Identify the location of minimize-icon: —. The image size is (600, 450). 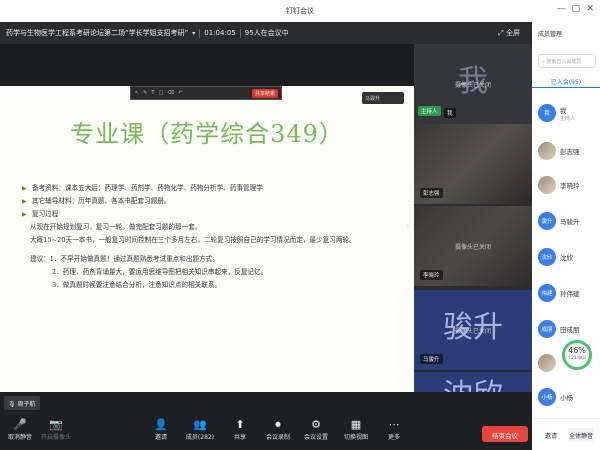
(561, 9).